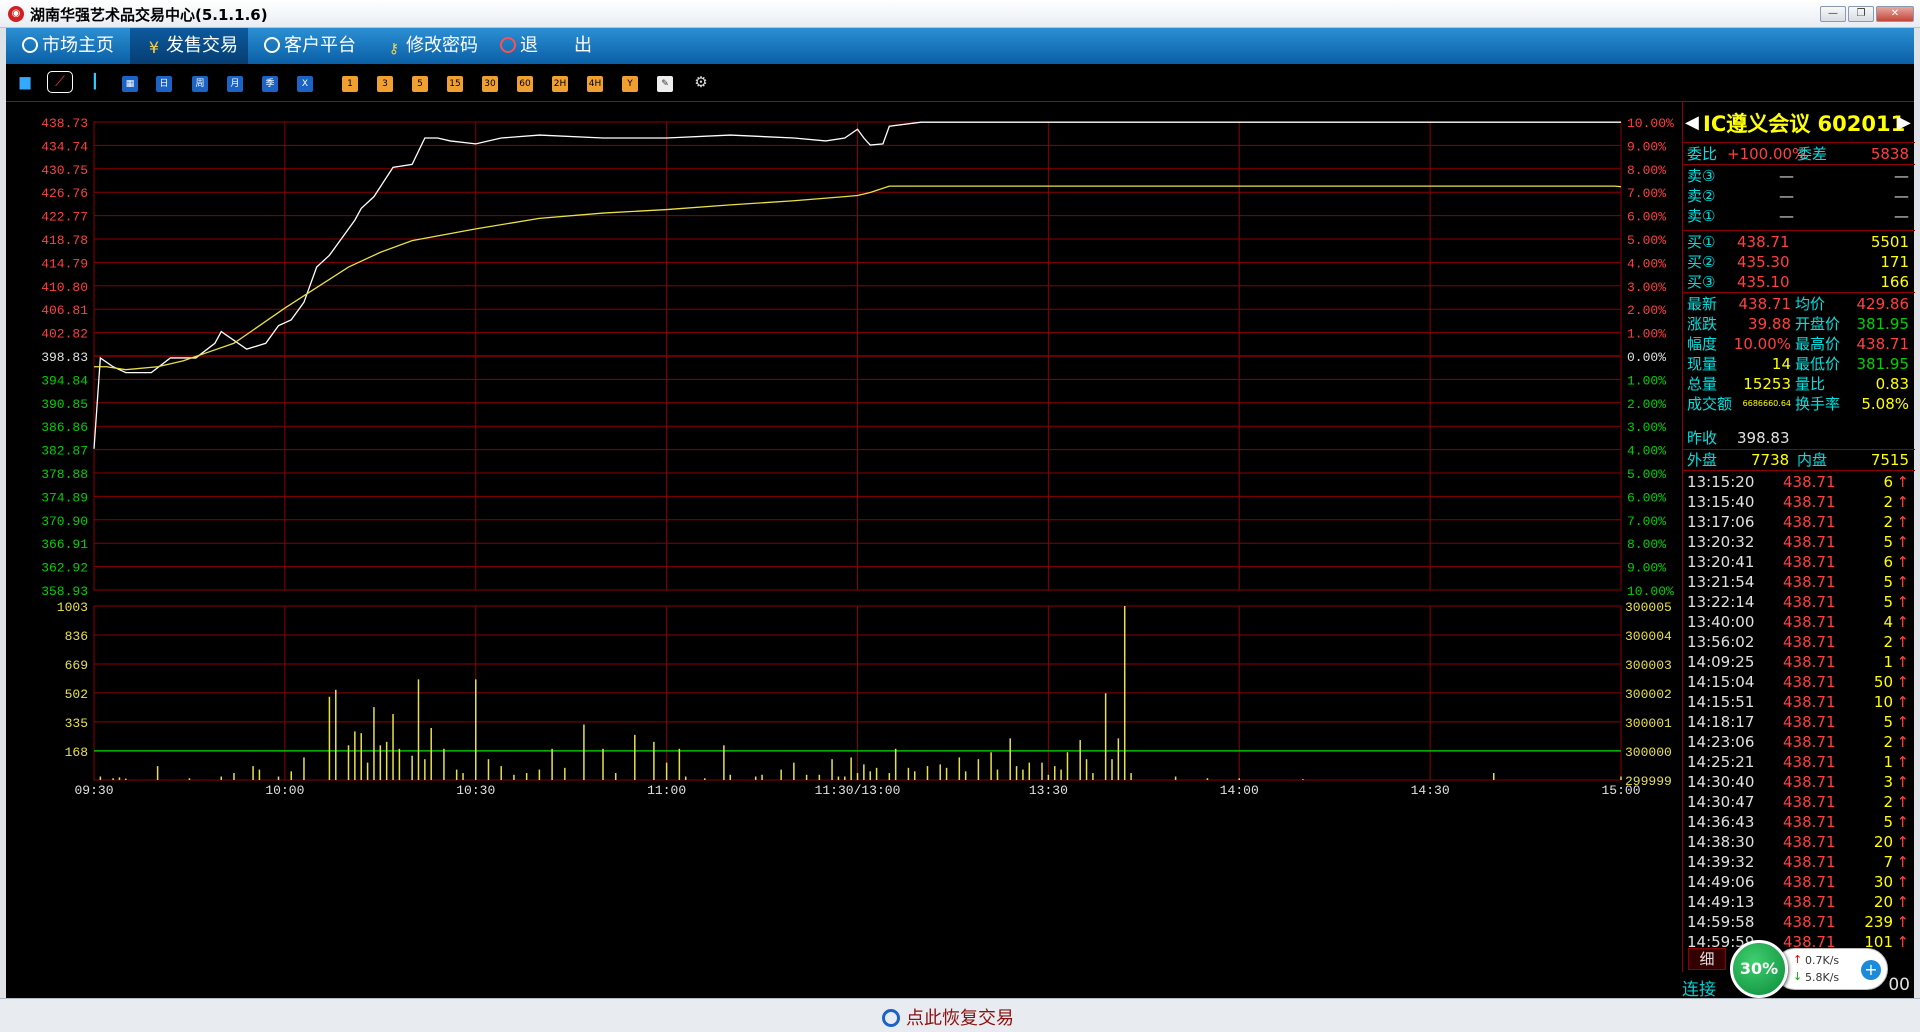 The height and width of the screenshot is (1032, 1920). What do you see at coordinates (1799, 384) in the screenshot?
I see `stat-row: 总量 15253 量比 0.83` at bounding box center [1799, 384].